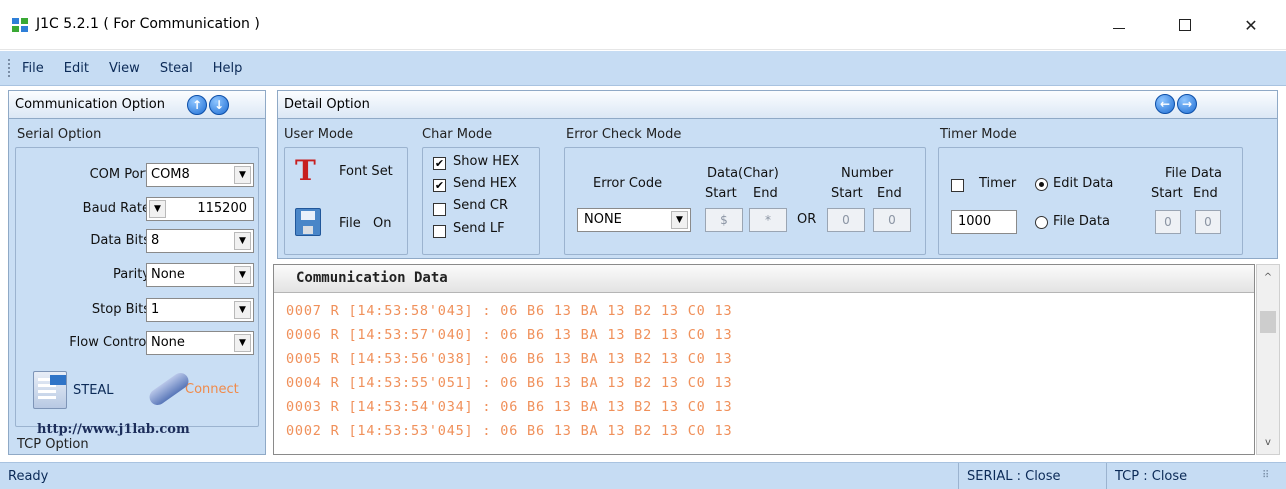 The image size is (1286, 489). What do you see at coordinates (310, 171) in the screenshot?
I see `font-set-icon: T` at bounding box center [310, 171].